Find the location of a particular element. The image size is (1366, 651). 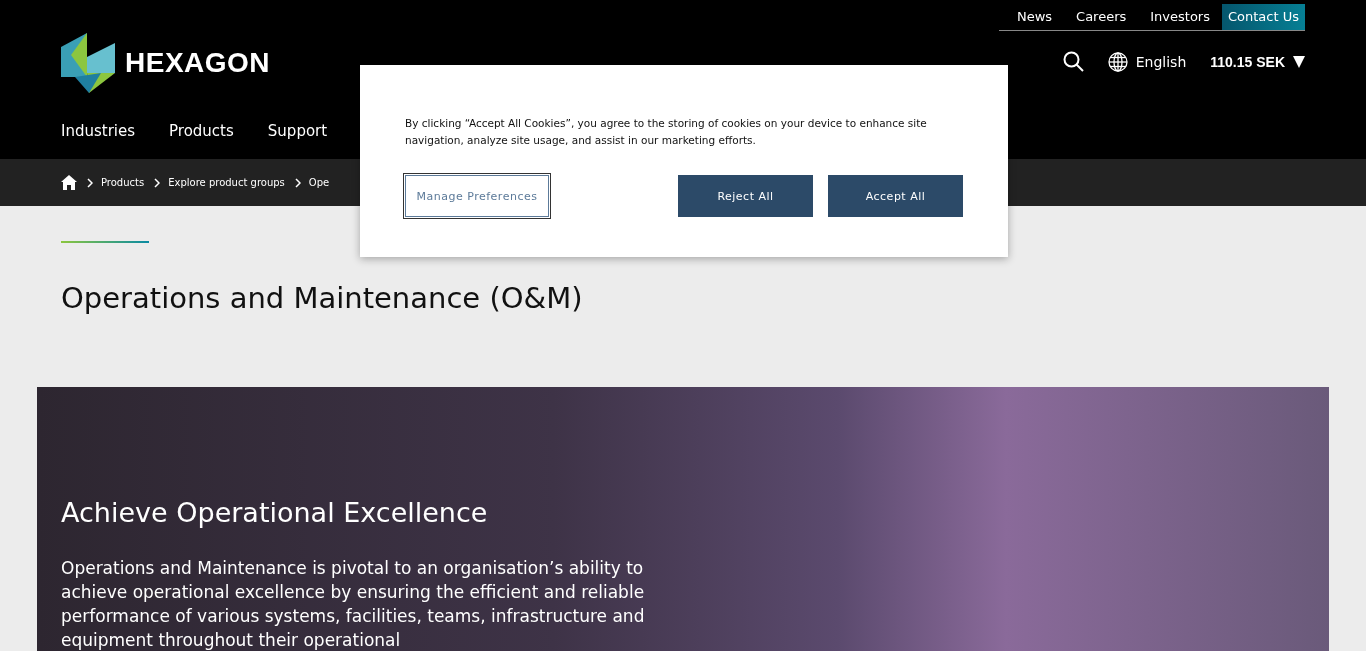

stock-price: 110.15 SEK is located at coordinates (1257, 61).